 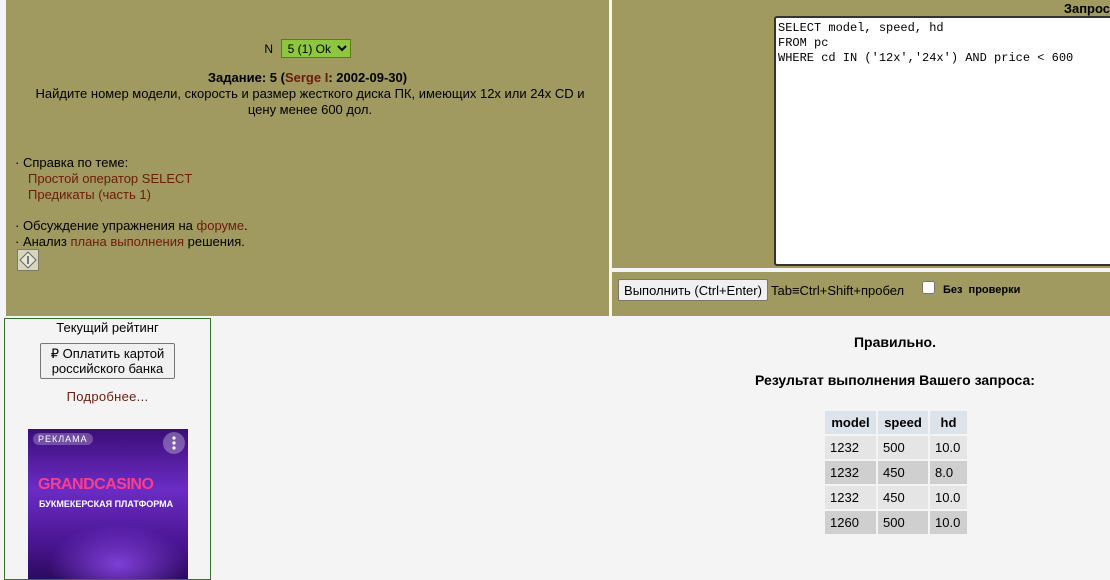 I want to click on analysis-line: · Анализ плана выполнения решения., so click(x=131, y=242).